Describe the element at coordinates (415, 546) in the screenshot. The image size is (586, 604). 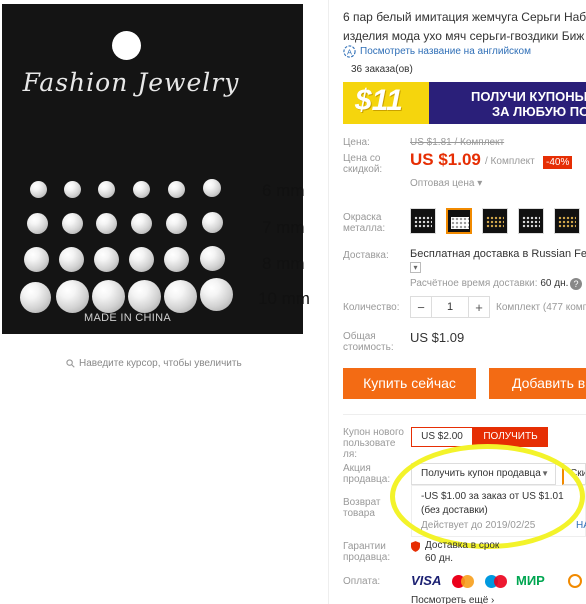
I see `shield-icon` at that location.